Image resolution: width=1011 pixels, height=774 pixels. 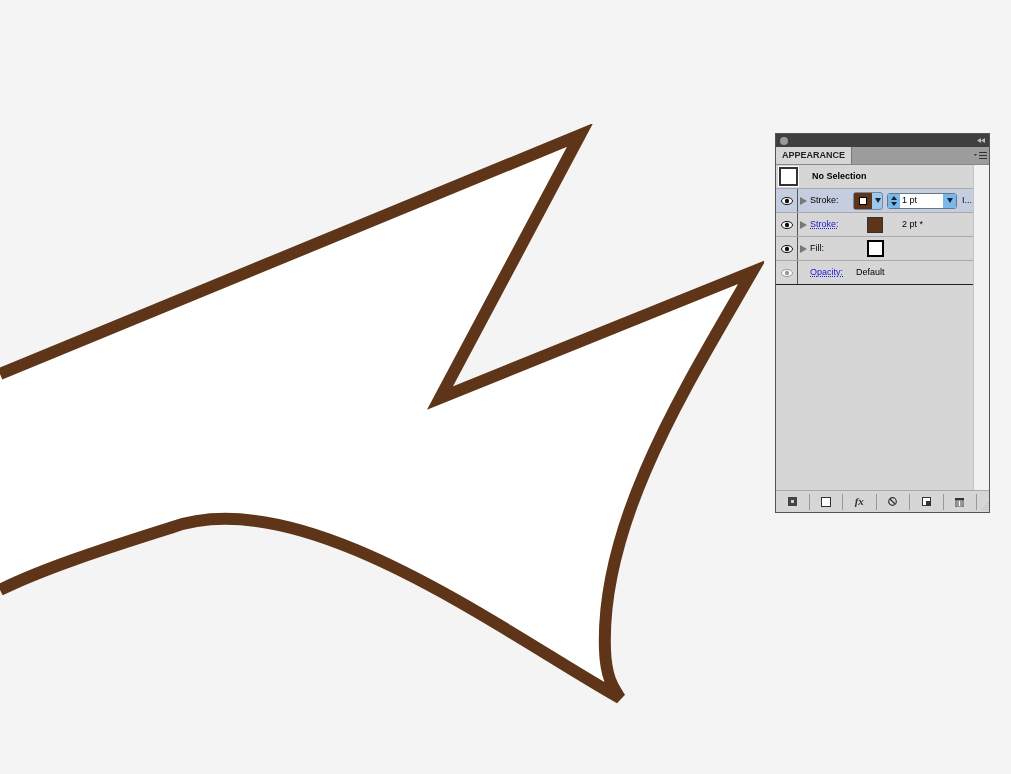 What do you see at coordinates (814, 155) in the screenshot?
I see `panel-tab: APPEARANCE` at bounding box center [814, 155].